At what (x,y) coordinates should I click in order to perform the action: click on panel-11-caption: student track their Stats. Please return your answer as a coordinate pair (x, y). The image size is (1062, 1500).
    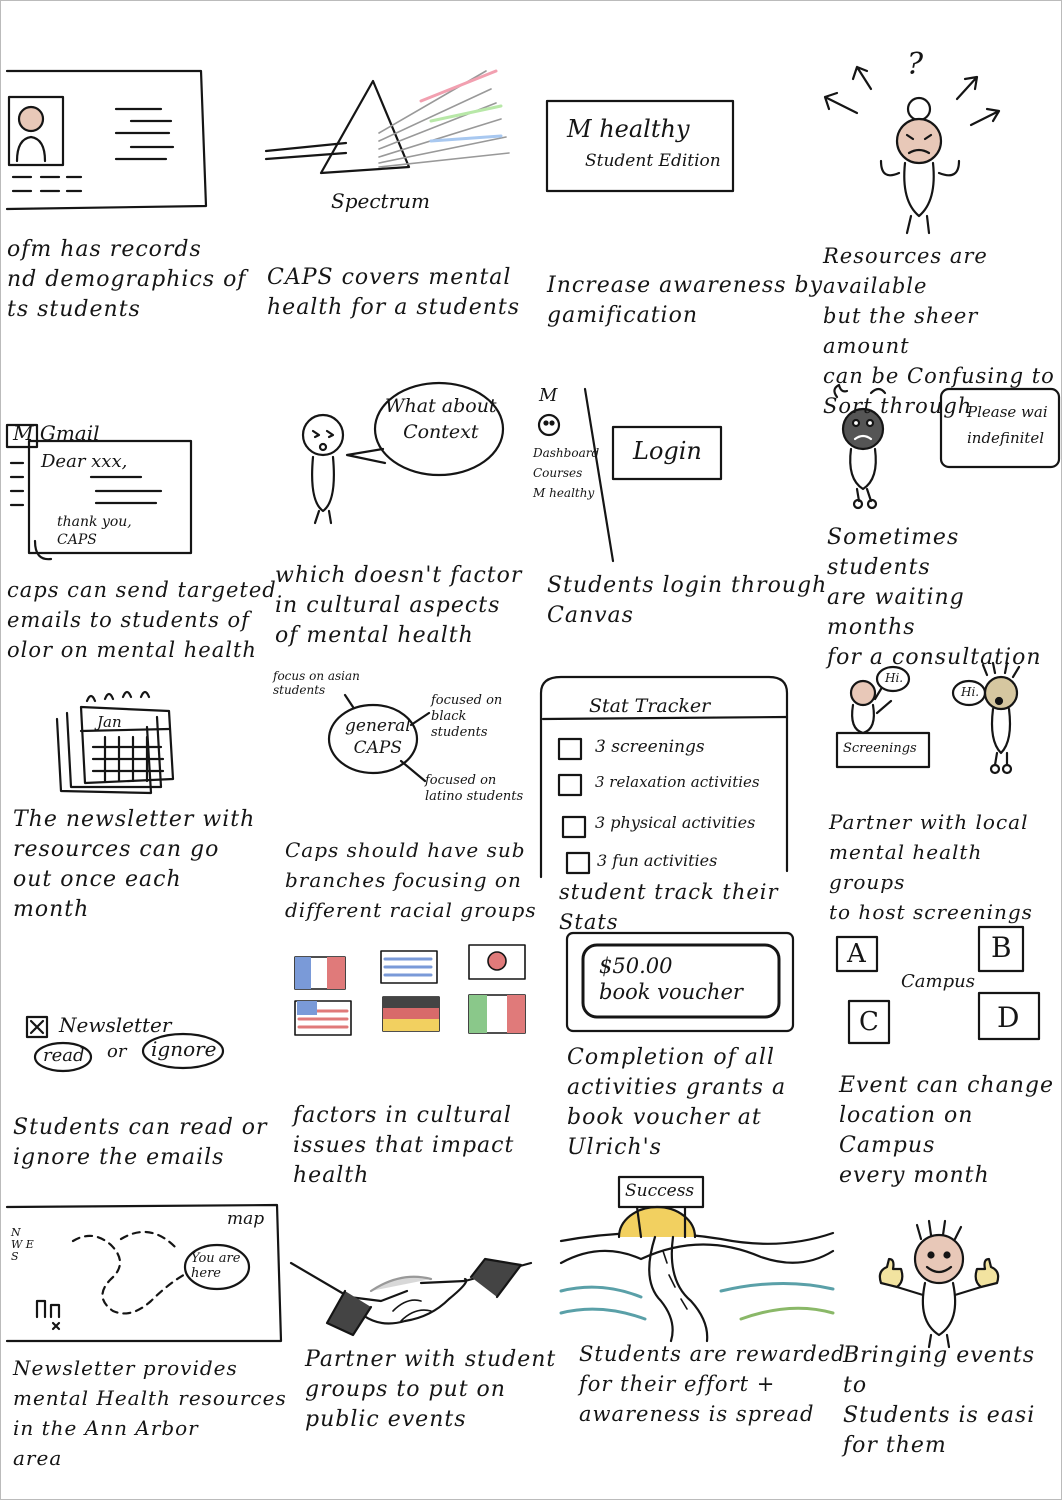
    Looking at the image, I should click on (669, 907).